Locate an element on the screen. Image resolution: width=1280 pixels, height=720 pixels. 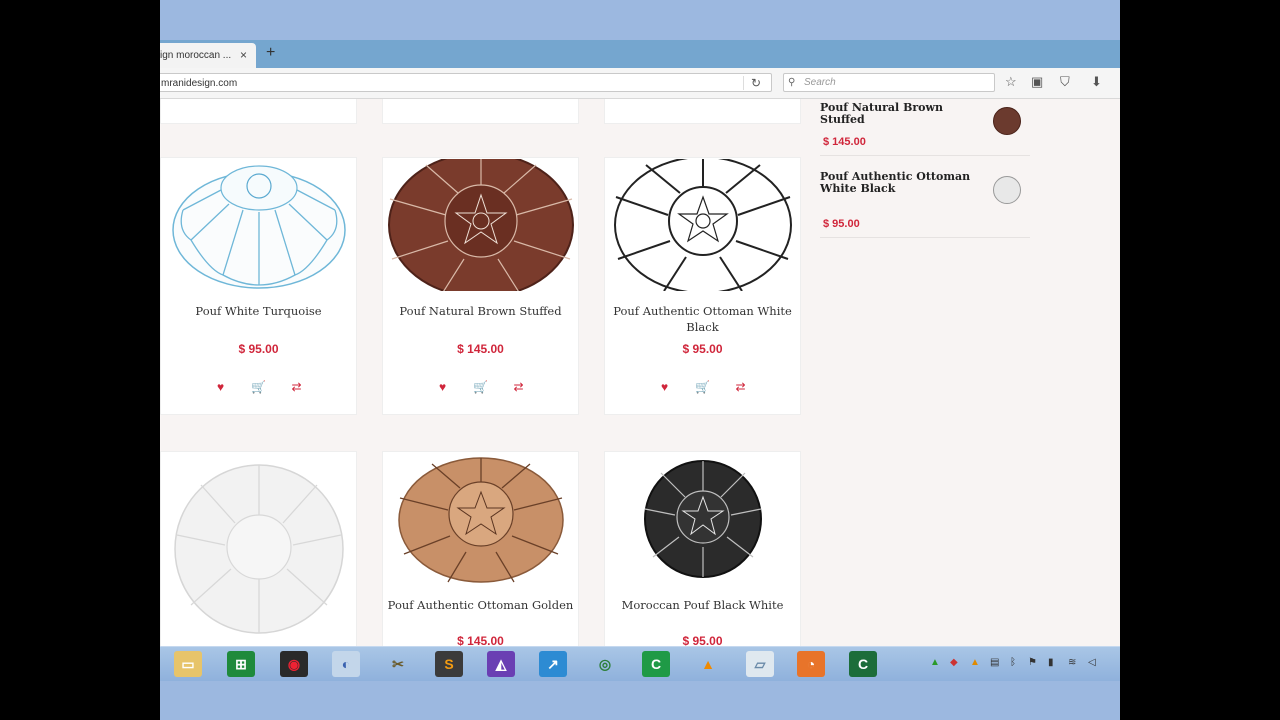
product-name: Pouf Natural Brown Stuffed is located at coordinates (480, 311).